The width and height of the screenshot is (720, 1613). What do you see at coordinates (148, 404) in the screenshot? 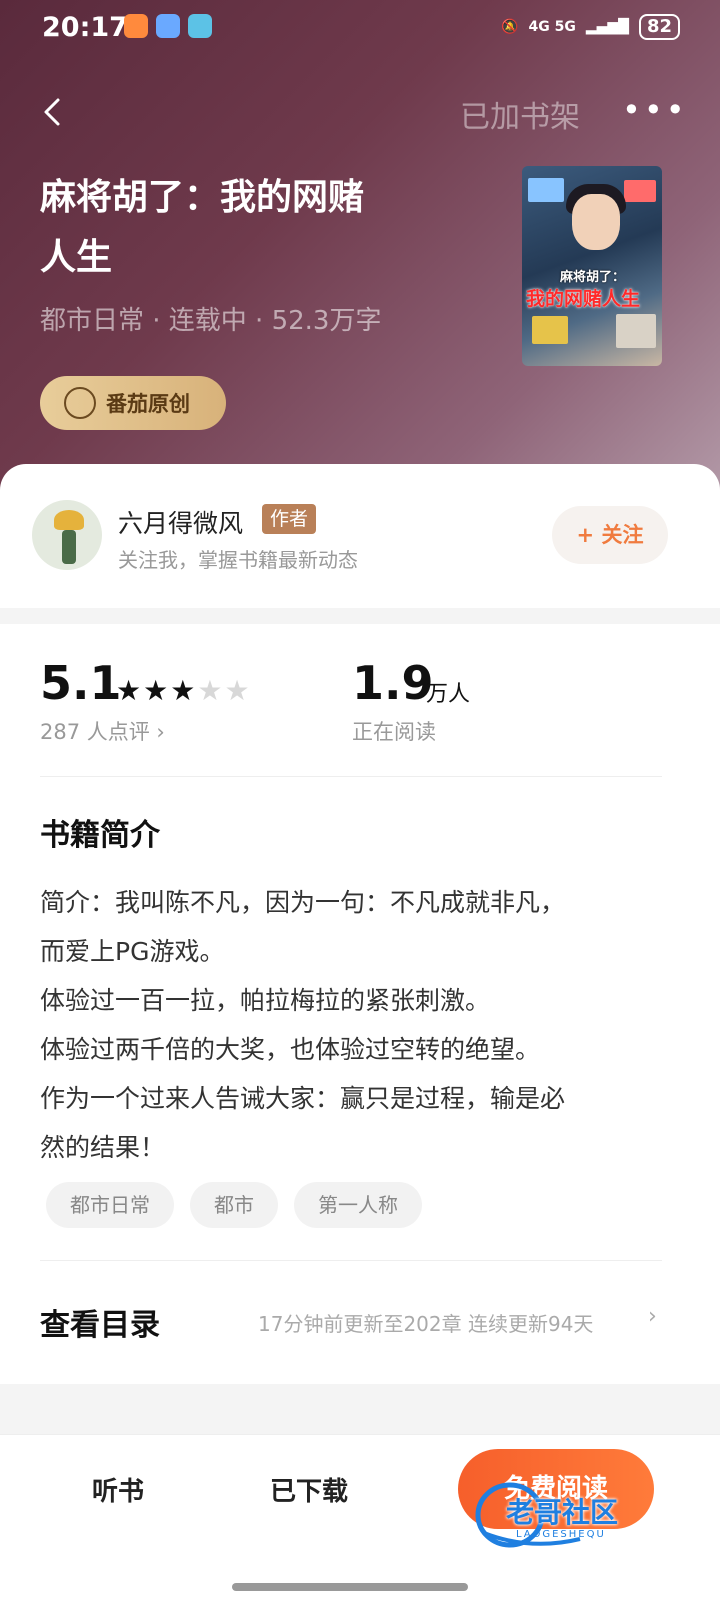
I see `badge-label: 番茄原创` at bounding box center [148, 404].